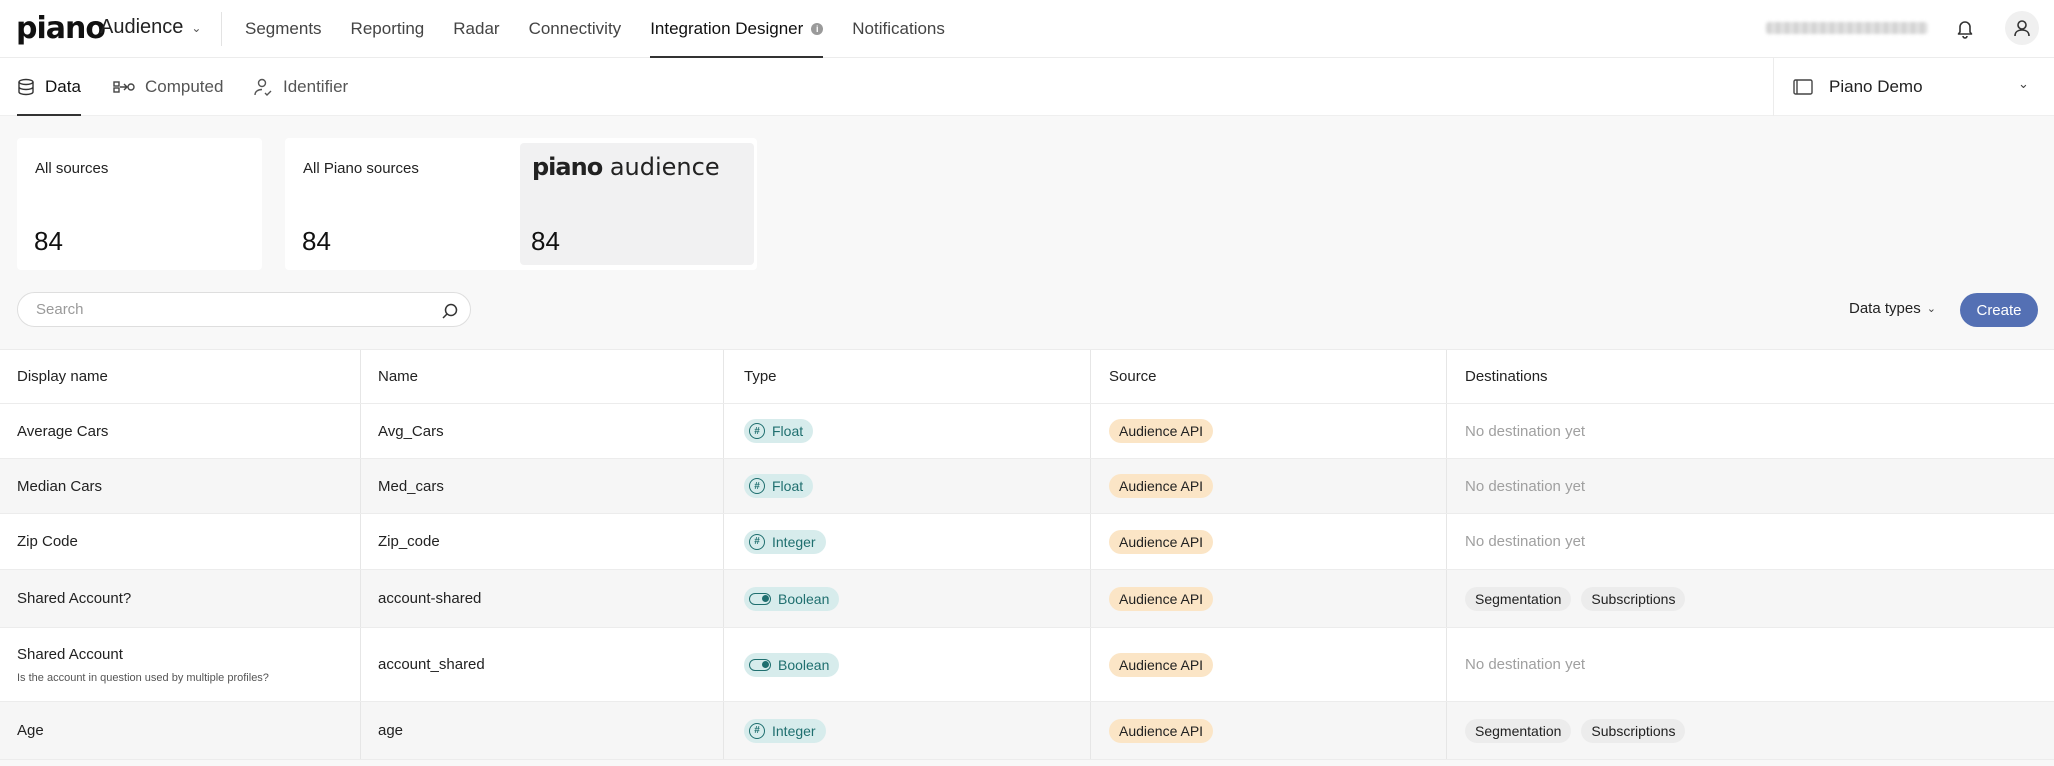 Image resolution: width=2054 pixels, height=766 pixels. I want to click on column-header: Source, so click(1268, 376).